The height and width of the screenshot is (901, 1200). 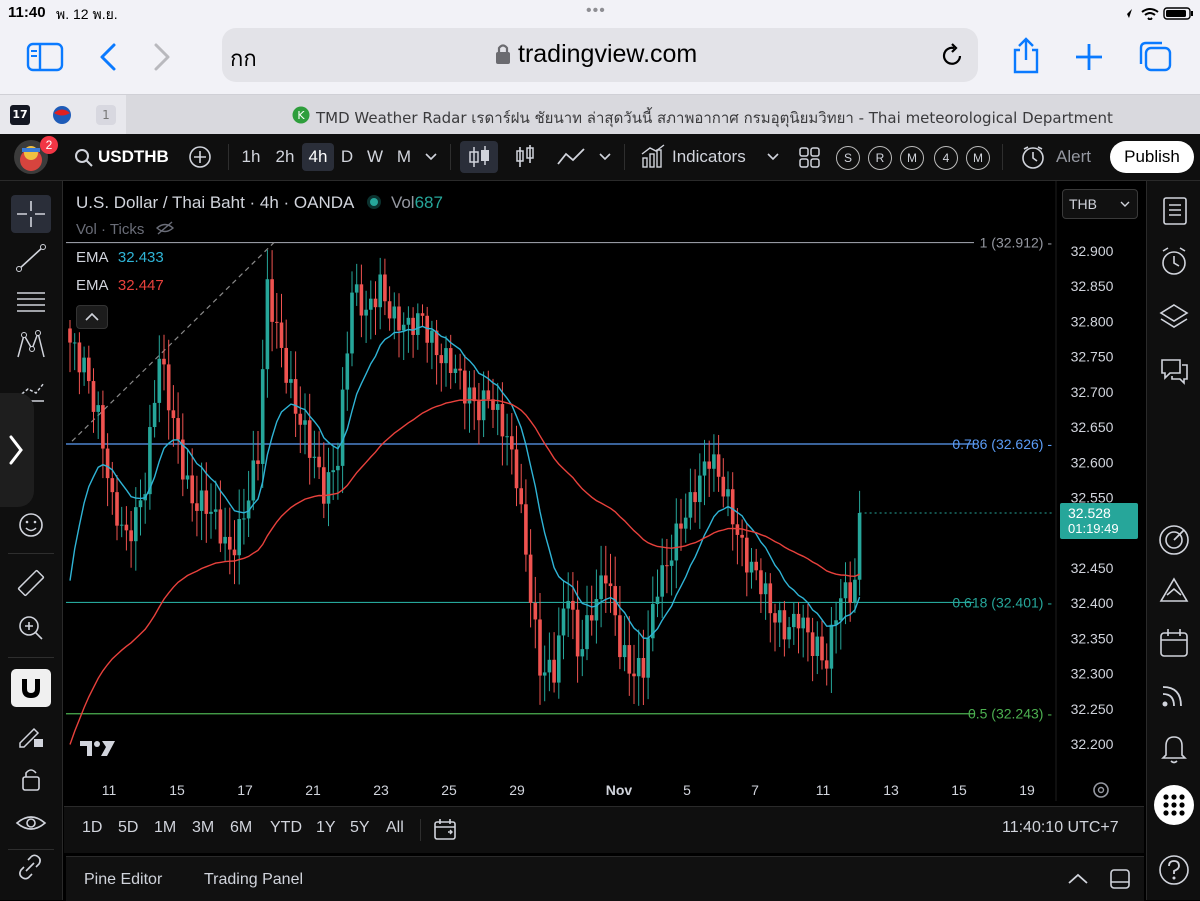 I want to click on vol-ticks-legend: Vol · Ticks, so click(x=125, y=229).